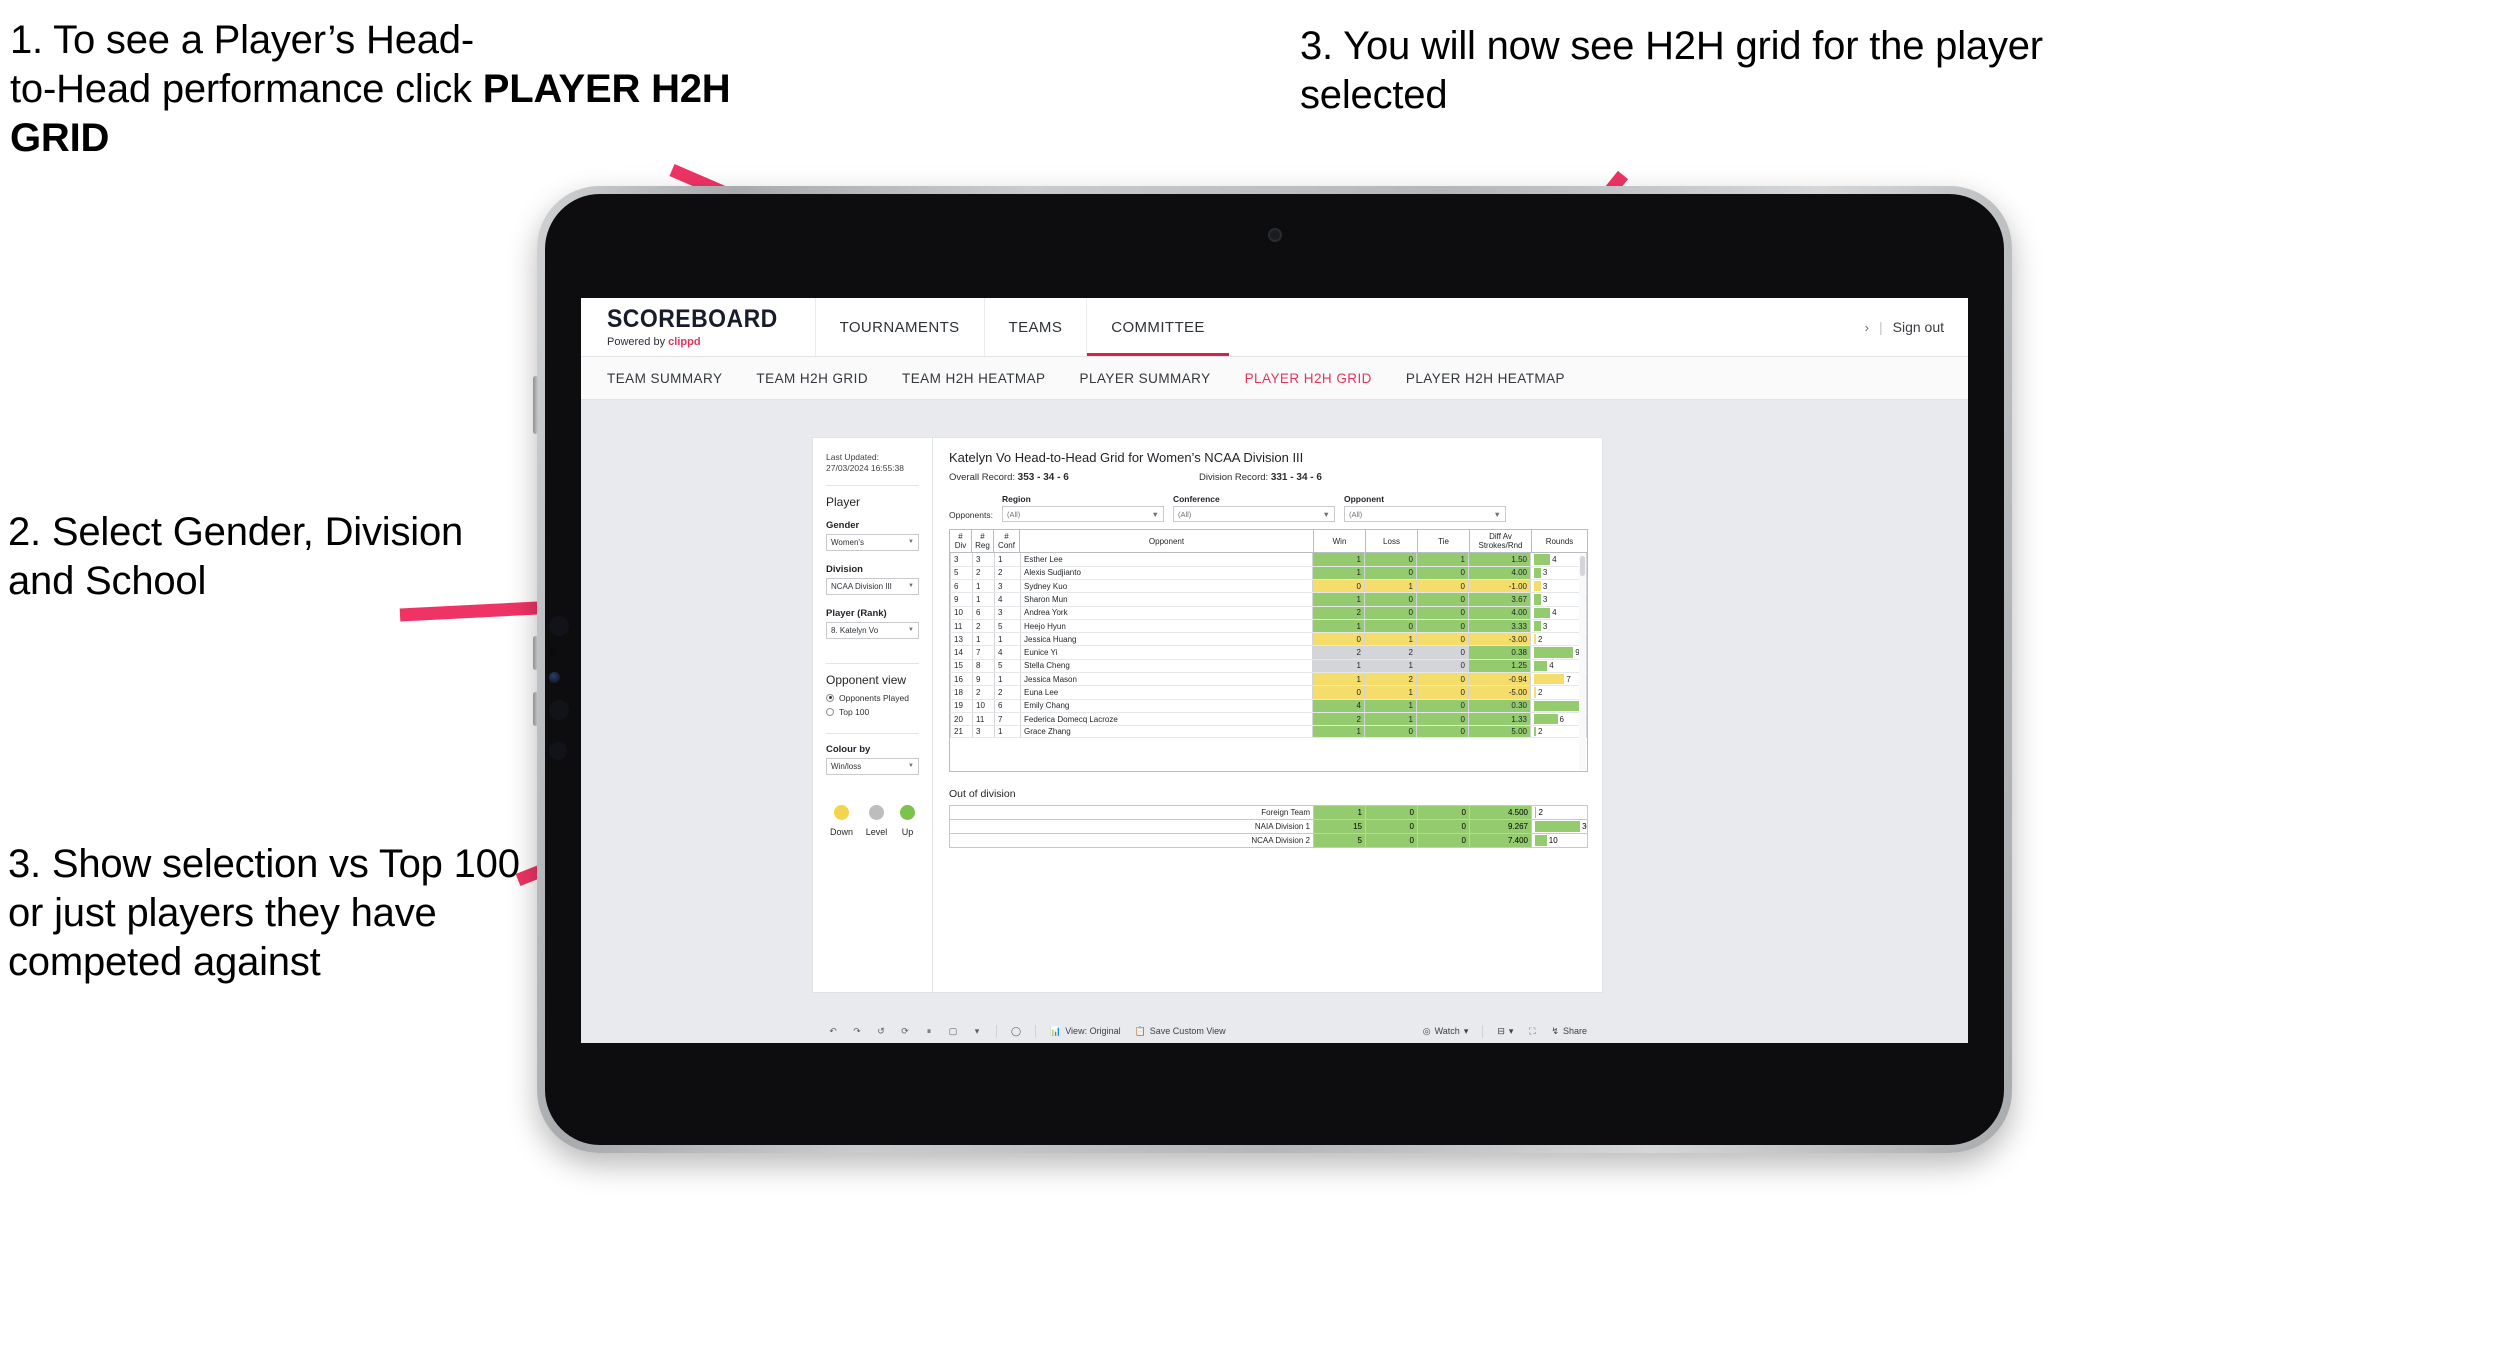 This screenshot has height=1352, width=2512. I want to click on sensor-3-icon, so click(559, 710).